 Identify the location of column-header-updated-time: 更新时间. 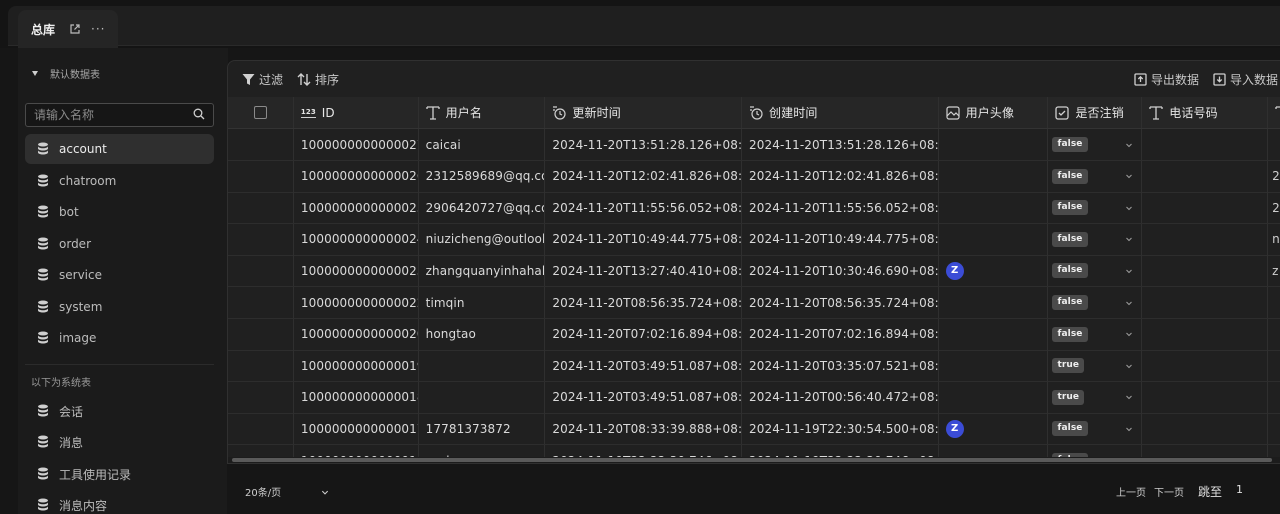
(644, 112).